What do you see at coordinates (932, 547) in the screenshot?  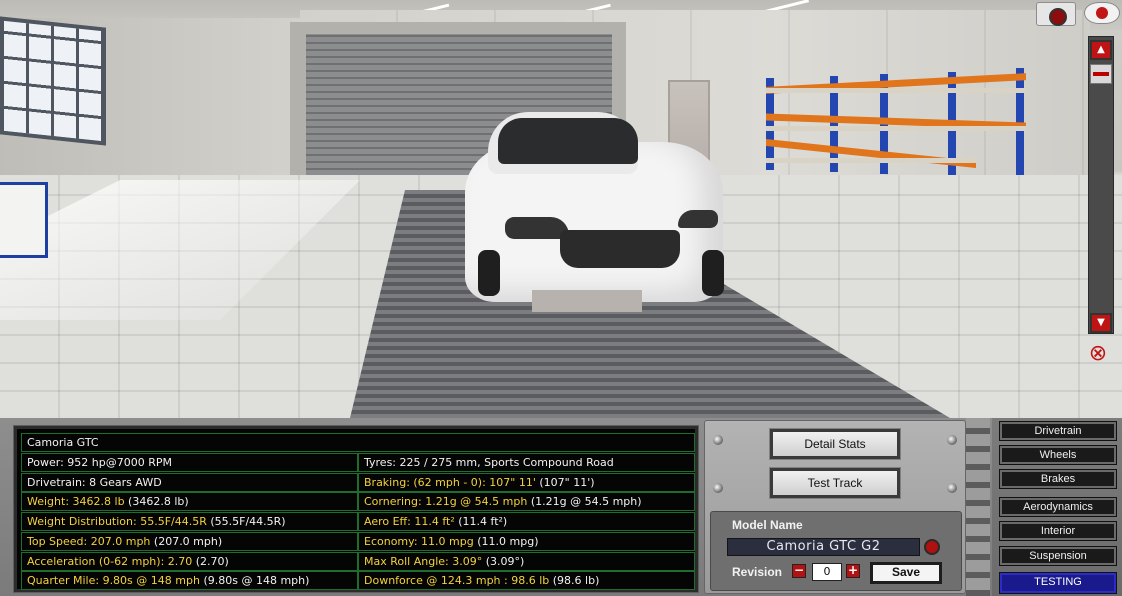 I see `refresh-icon` at bounding box center [932, 547].